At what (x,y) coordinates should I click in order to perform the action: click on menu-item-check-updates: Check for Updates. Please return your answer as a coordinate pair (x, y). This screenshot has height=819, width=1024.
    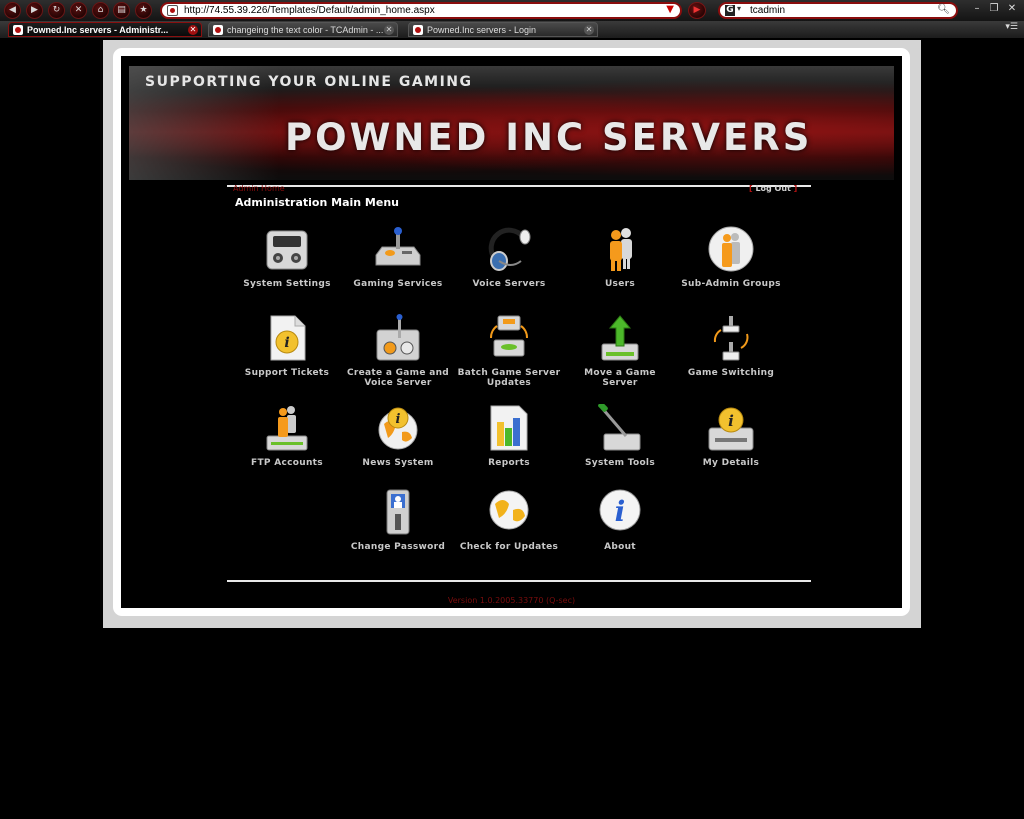
    Looking at the image, I should click on (509, 528).